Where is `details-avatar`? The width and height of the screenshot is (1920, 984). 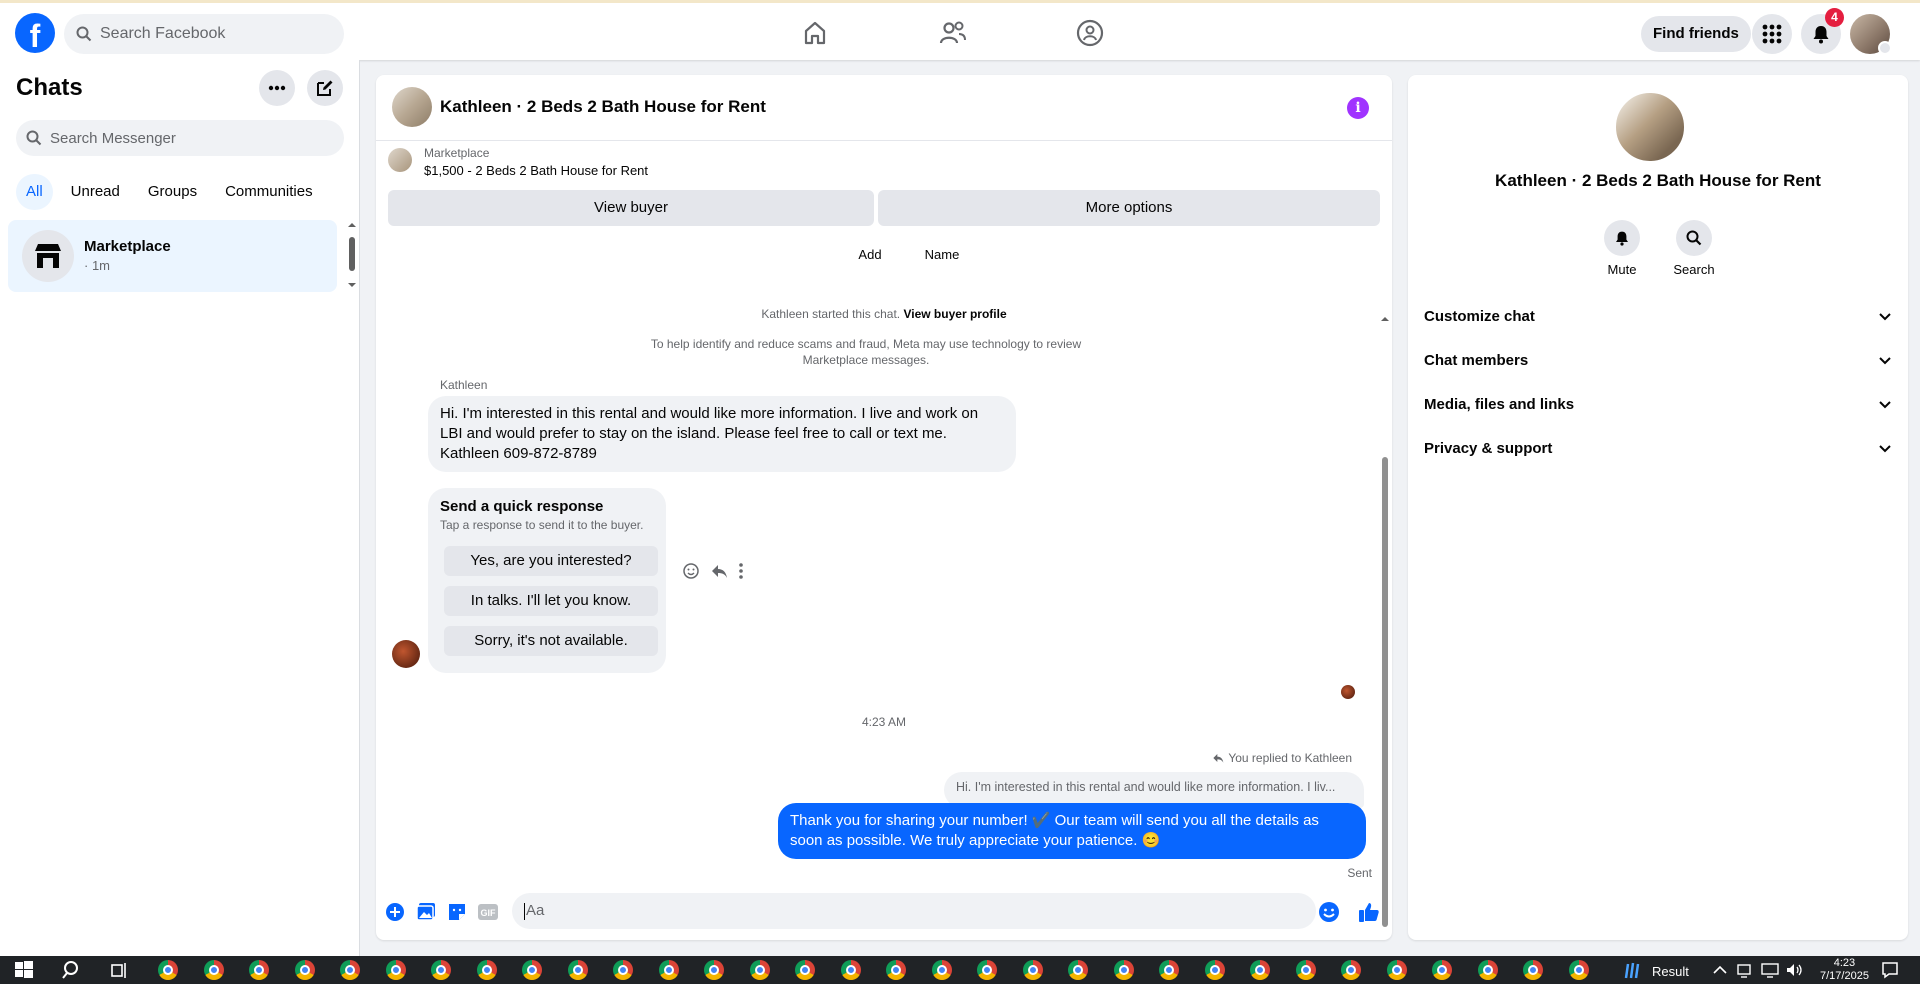
details-avatar is located at coordinates (1650, 127).